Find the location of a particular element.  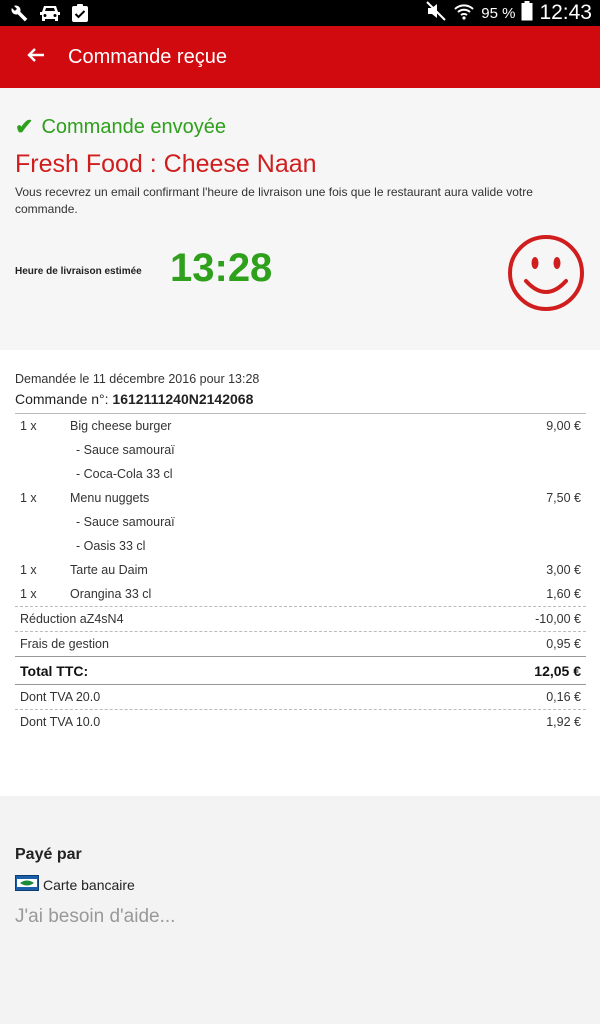

mute-icon is located at coordinates (436, 13).